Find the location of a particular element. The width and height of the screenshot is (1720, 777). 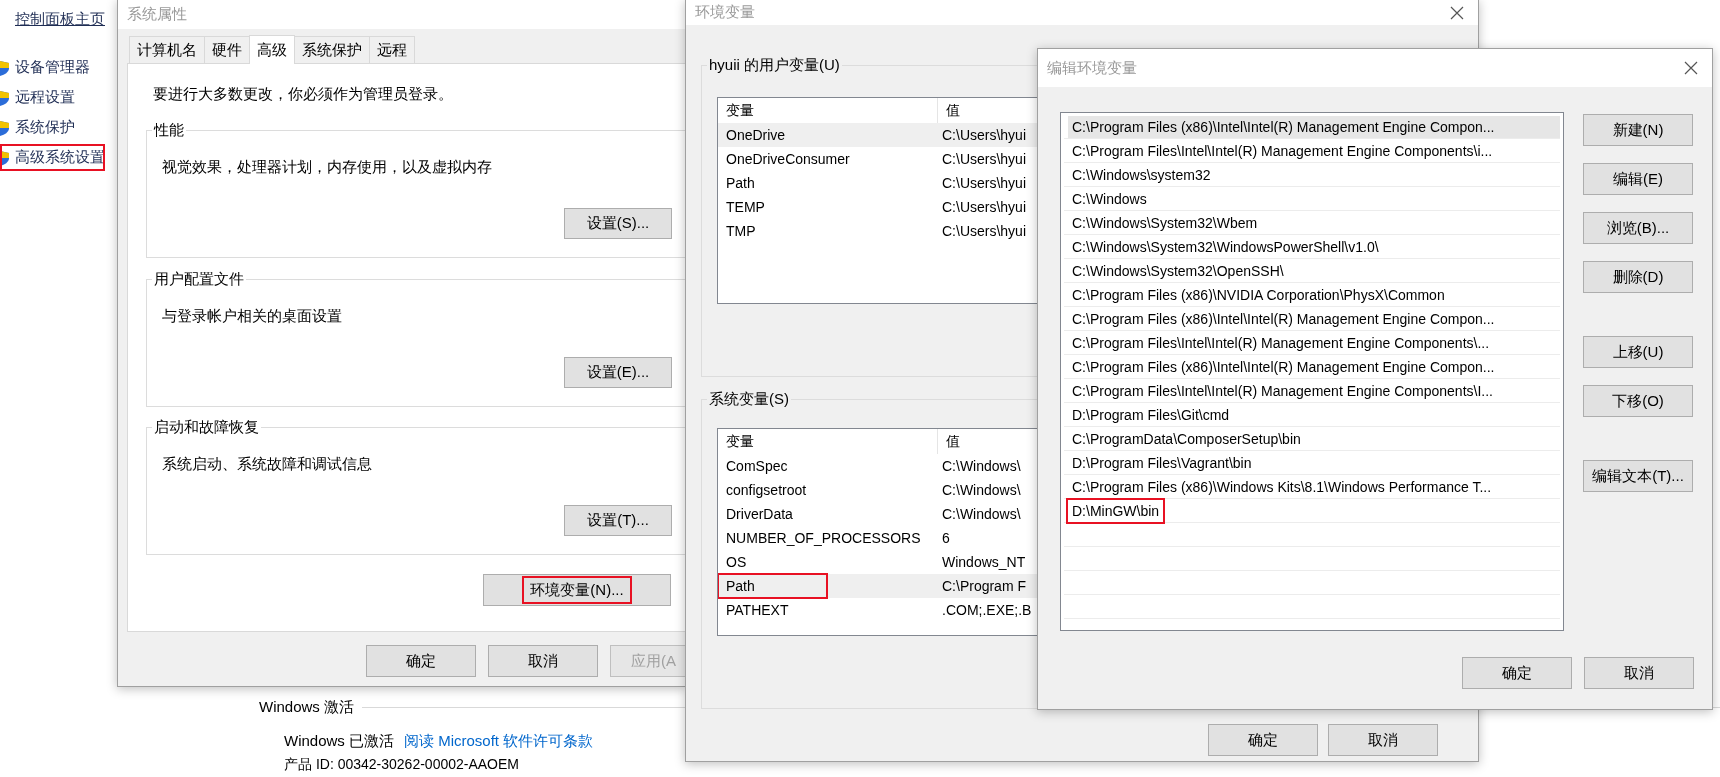

variable-name: ComSpec is located at coordinates (757, 466).